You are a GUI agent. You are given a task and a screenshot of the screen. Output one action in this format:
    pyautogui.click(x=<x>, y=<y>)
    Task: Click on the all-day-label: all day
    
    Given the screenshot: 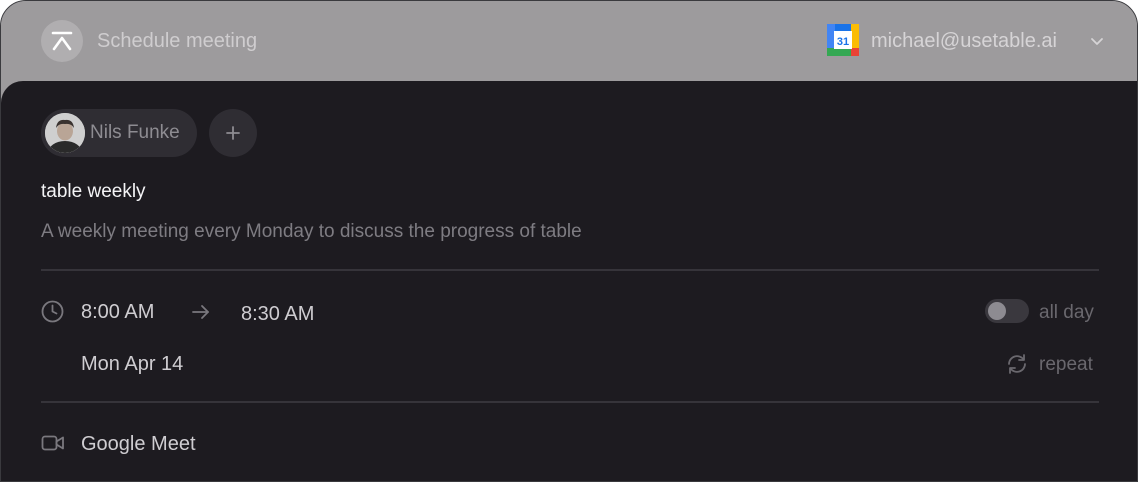 What is the action you would take?
    pyautogui.click(x=1066, y=312)
    